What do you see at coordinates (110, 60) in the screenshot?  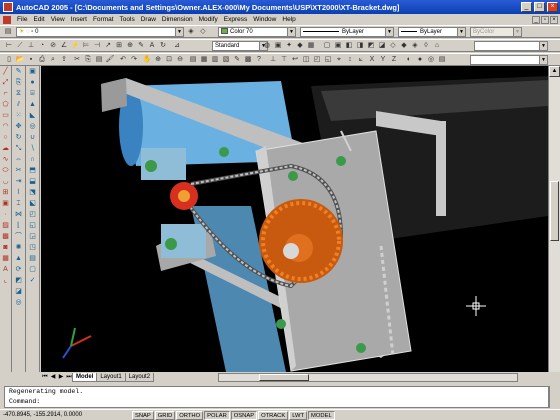 I see `match-properties-icon: 🖌` at bounding box center [110, 60].